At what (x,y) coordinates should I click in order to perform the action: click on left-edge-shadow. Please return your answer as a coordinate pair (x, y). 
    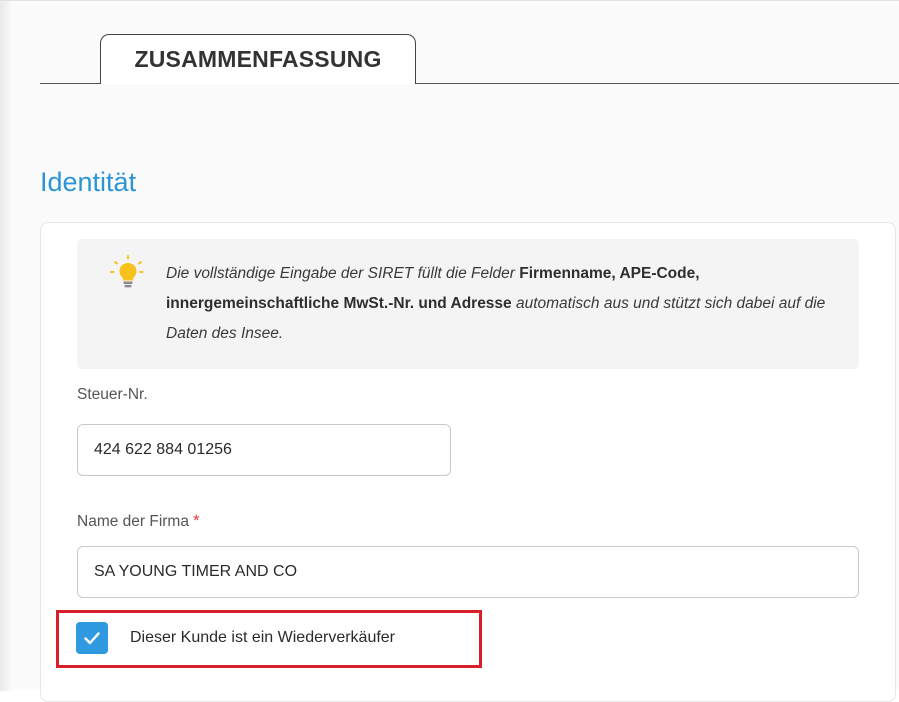
    Looking at the image, I should click on (6, 346).